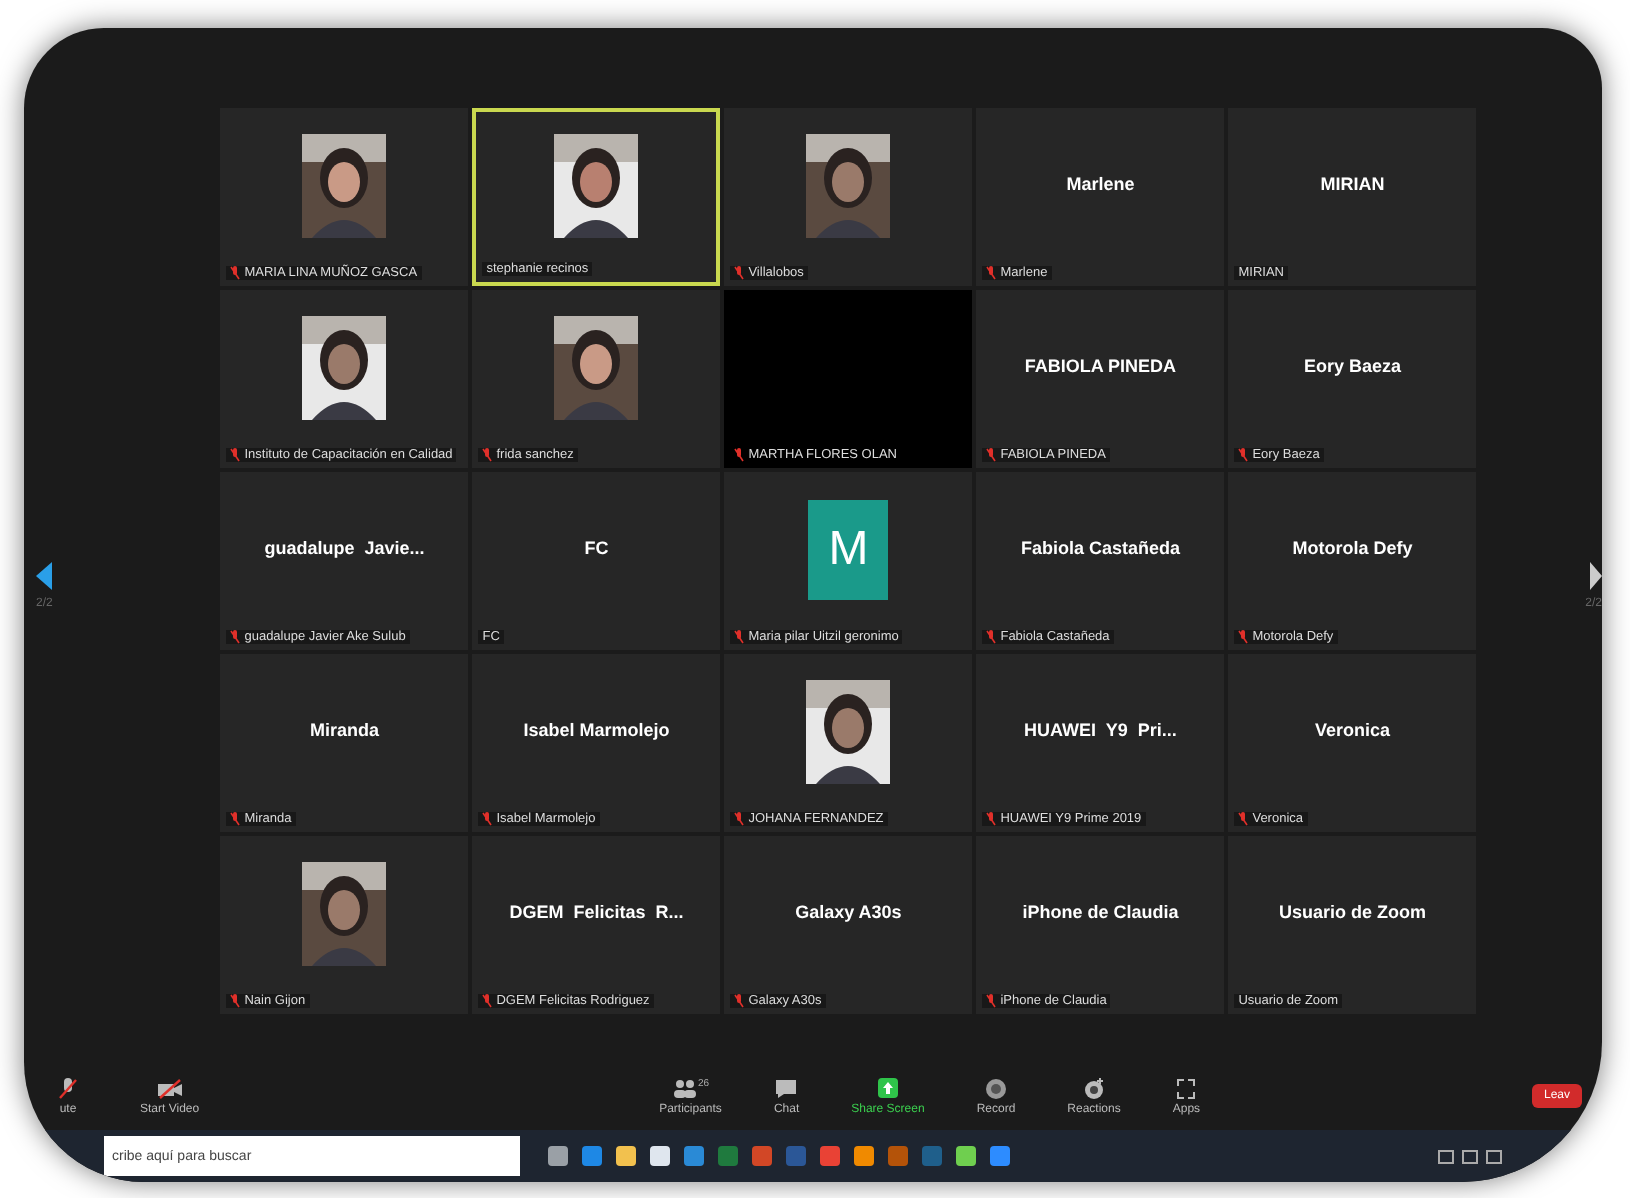 The width and height of the screenshot is (1630, 1198). What do you see at coordinates (344, 729) in the screenshot?
I see `participant-name: Miranda` at bounding box center [344, 729].